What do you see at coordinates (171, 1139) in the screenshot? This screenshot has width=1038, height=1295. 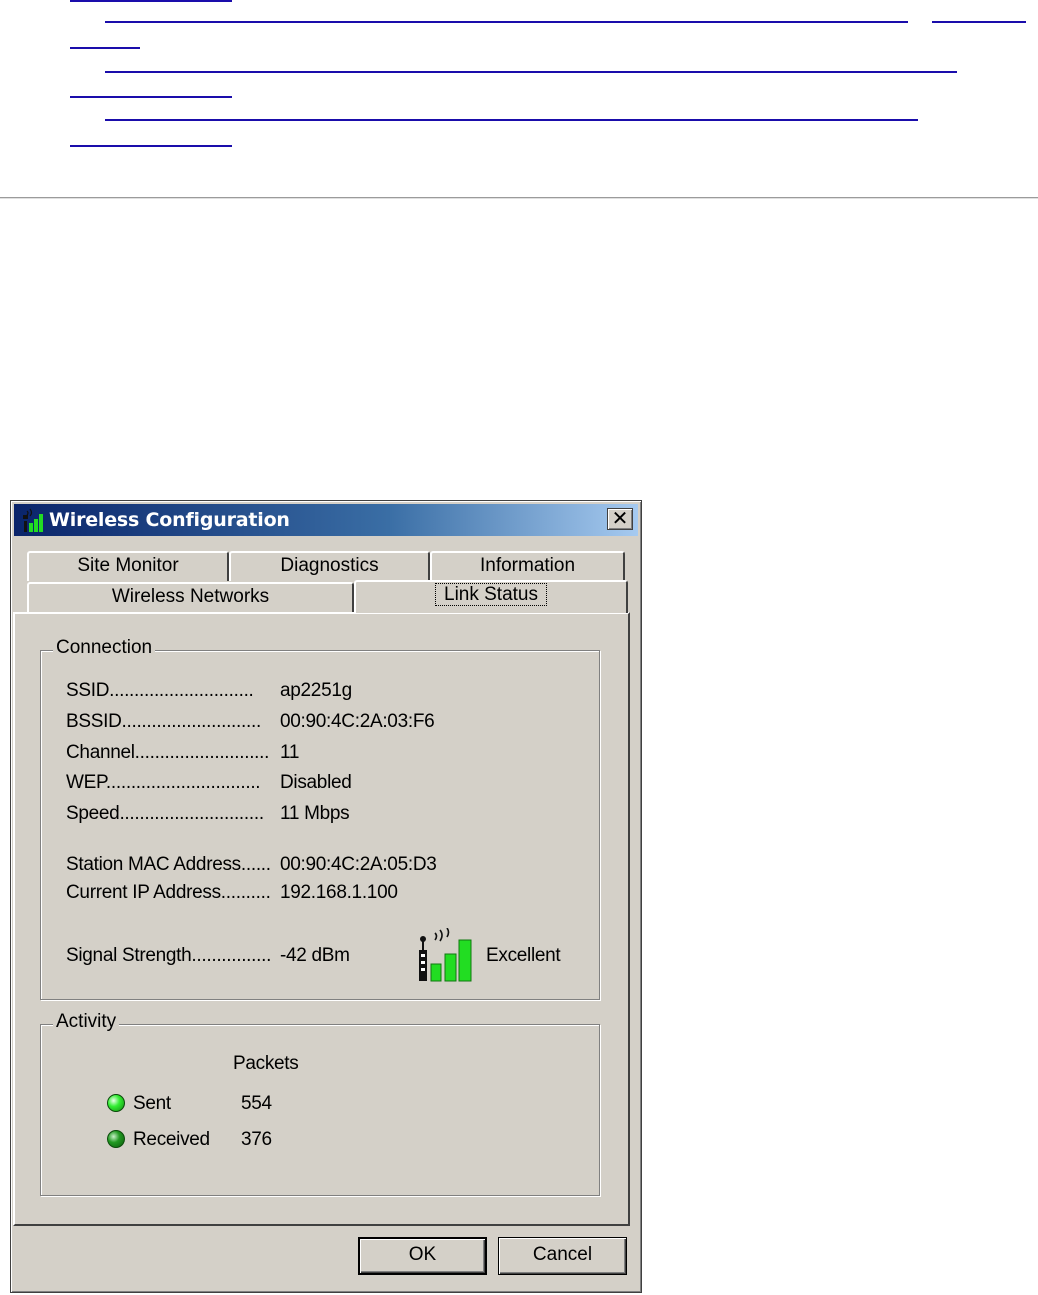 I see `received-label: Received` at bounding box center [171, 1139].